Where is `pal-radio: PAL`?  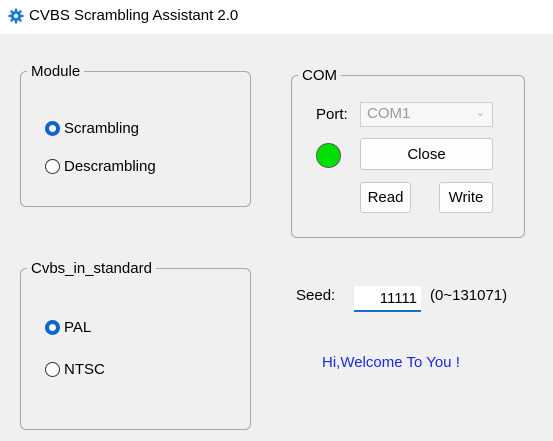 pal-radio: PAL is located at coordinates (68, 327).